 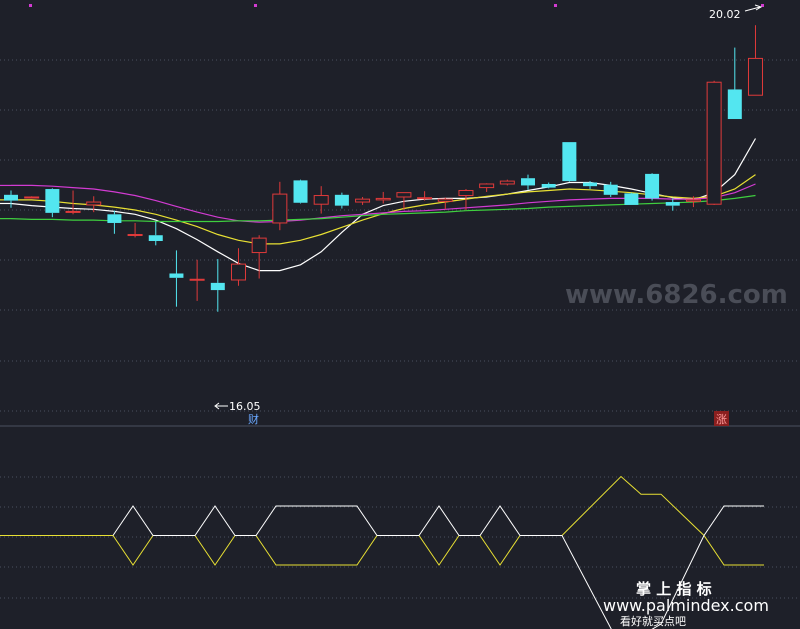 What do you see at coordinates (725, 14) in the screenshot?
I see `high-price-label: 20.02` at bounding box center [725, 14].